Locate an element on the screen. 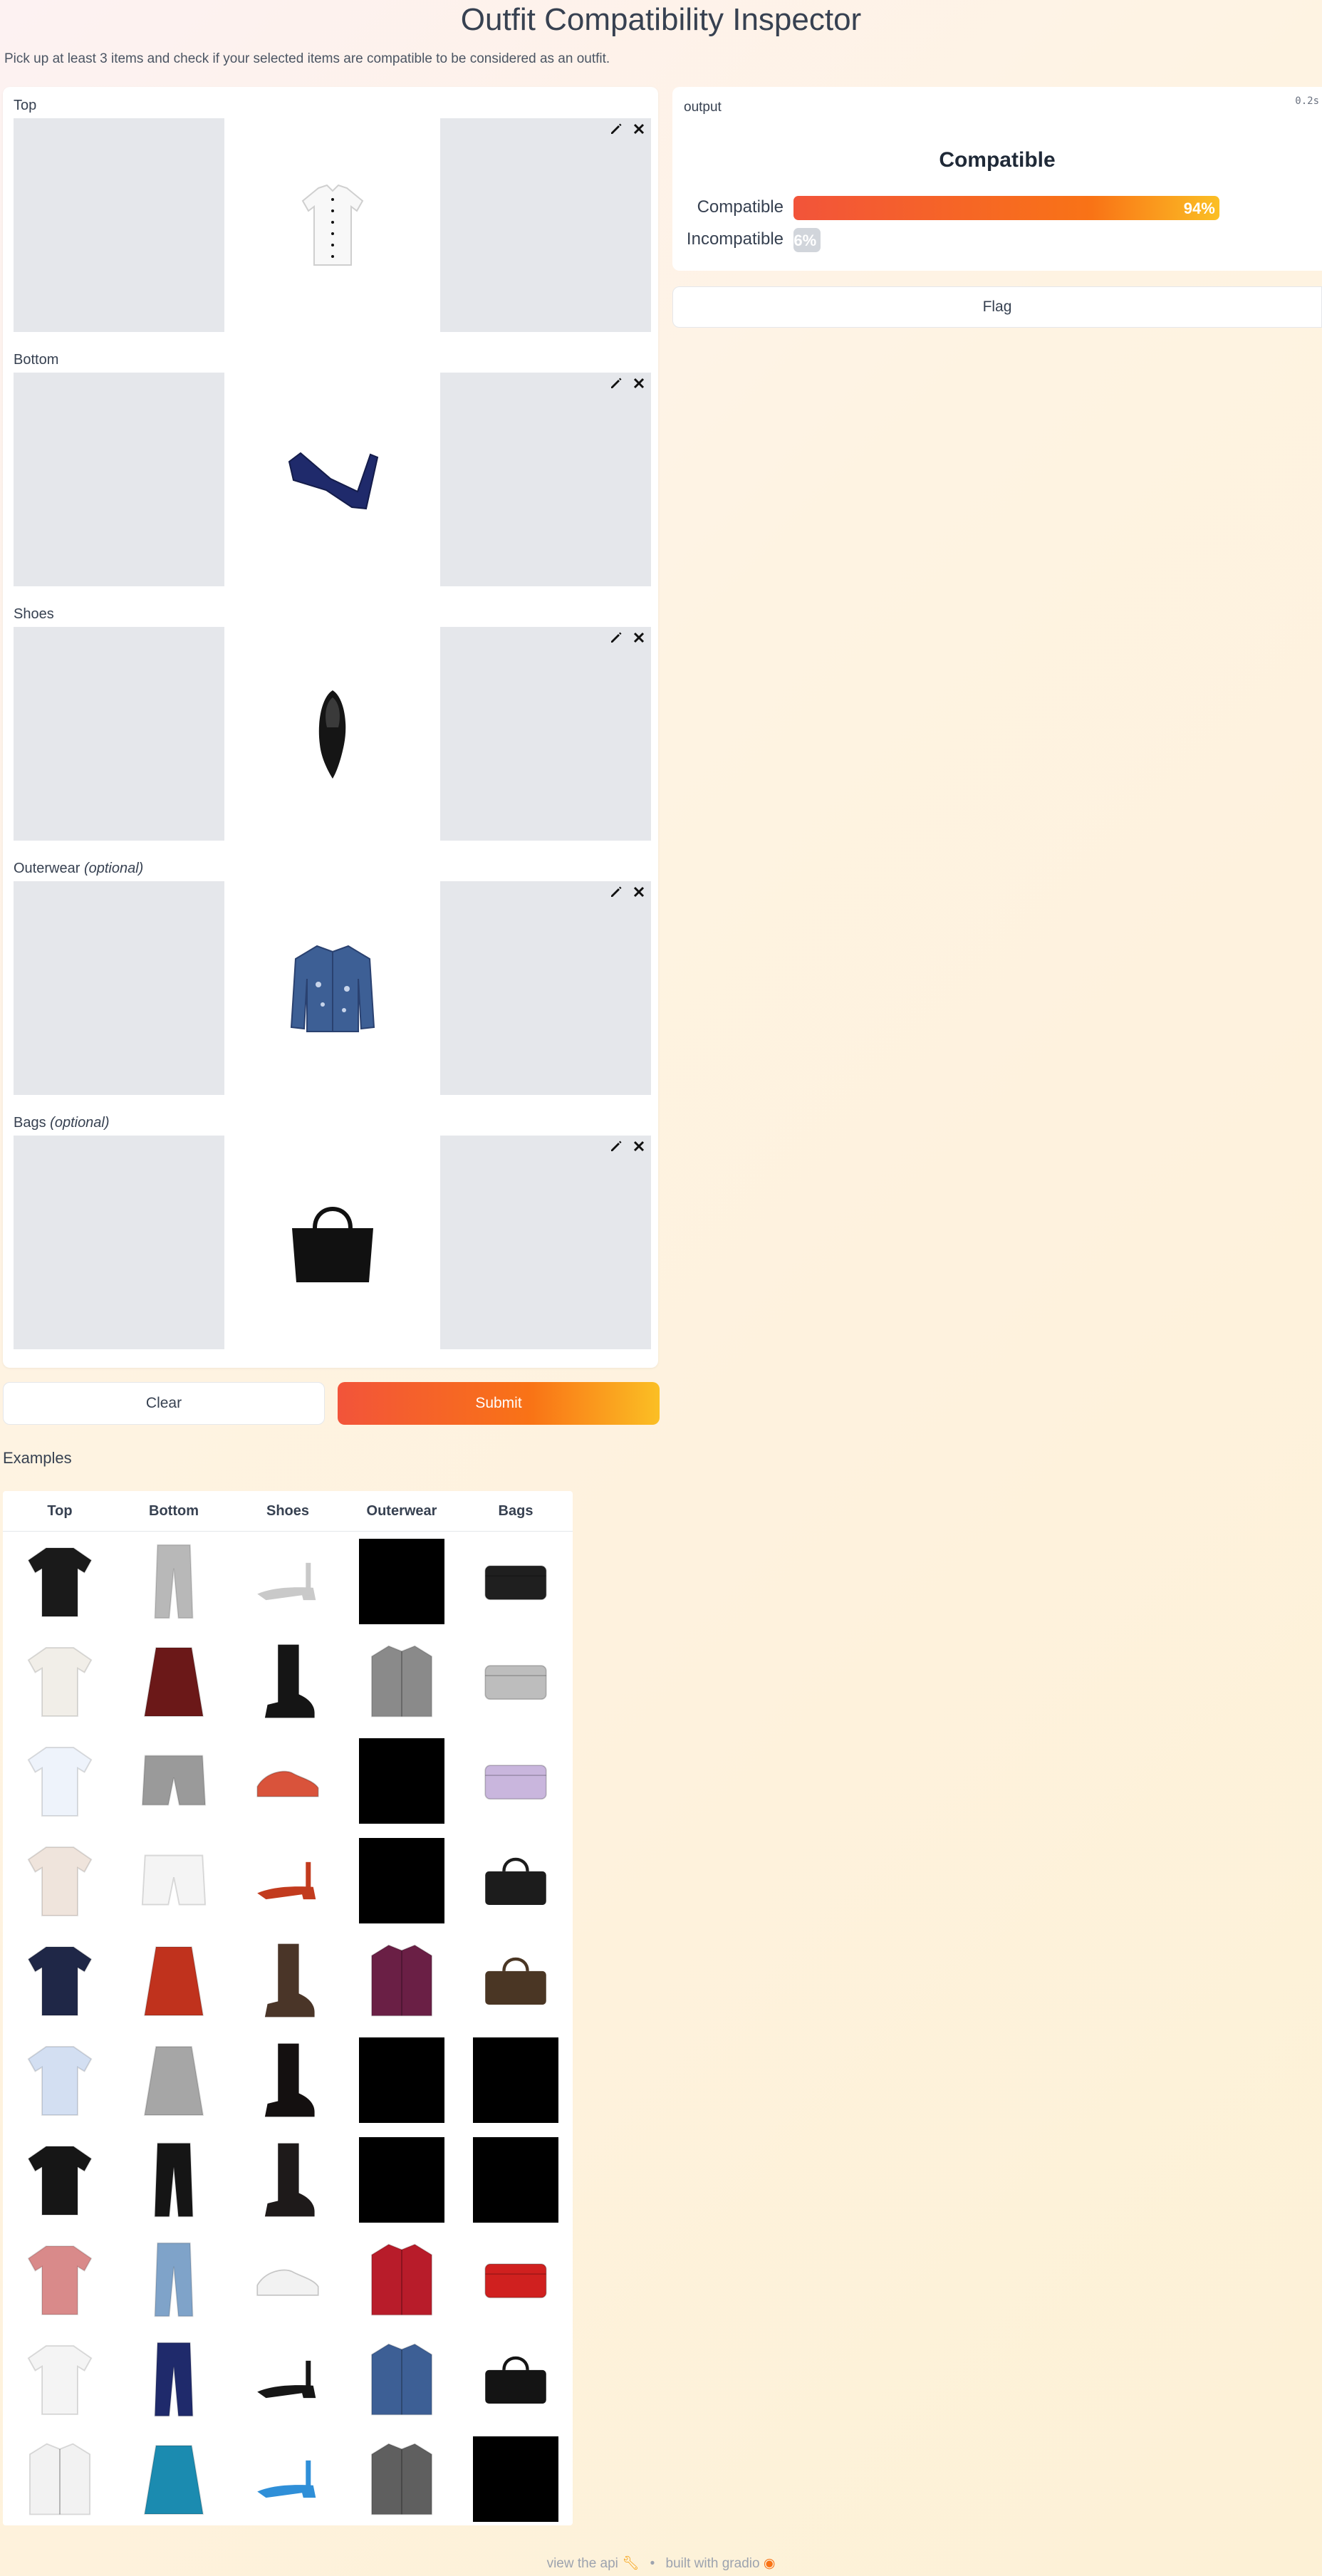 The height and width of the screenshot is (2576, 1322). black-pump-icon is located at coordinates (287, 2379).